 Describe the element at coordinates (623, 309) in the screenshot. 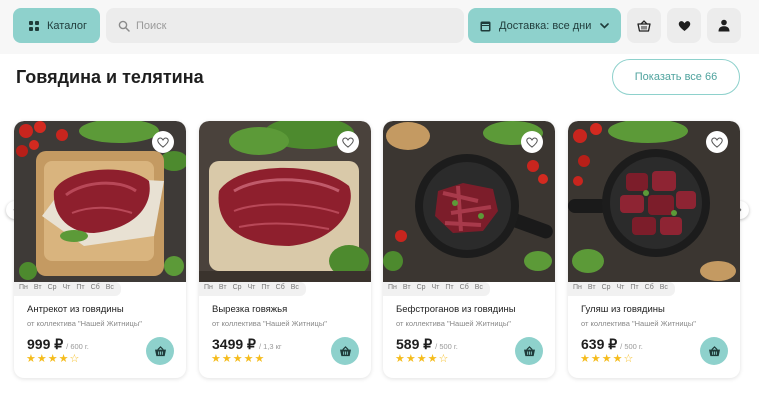

I see `product-title: Гуляш из говядины` at that location.